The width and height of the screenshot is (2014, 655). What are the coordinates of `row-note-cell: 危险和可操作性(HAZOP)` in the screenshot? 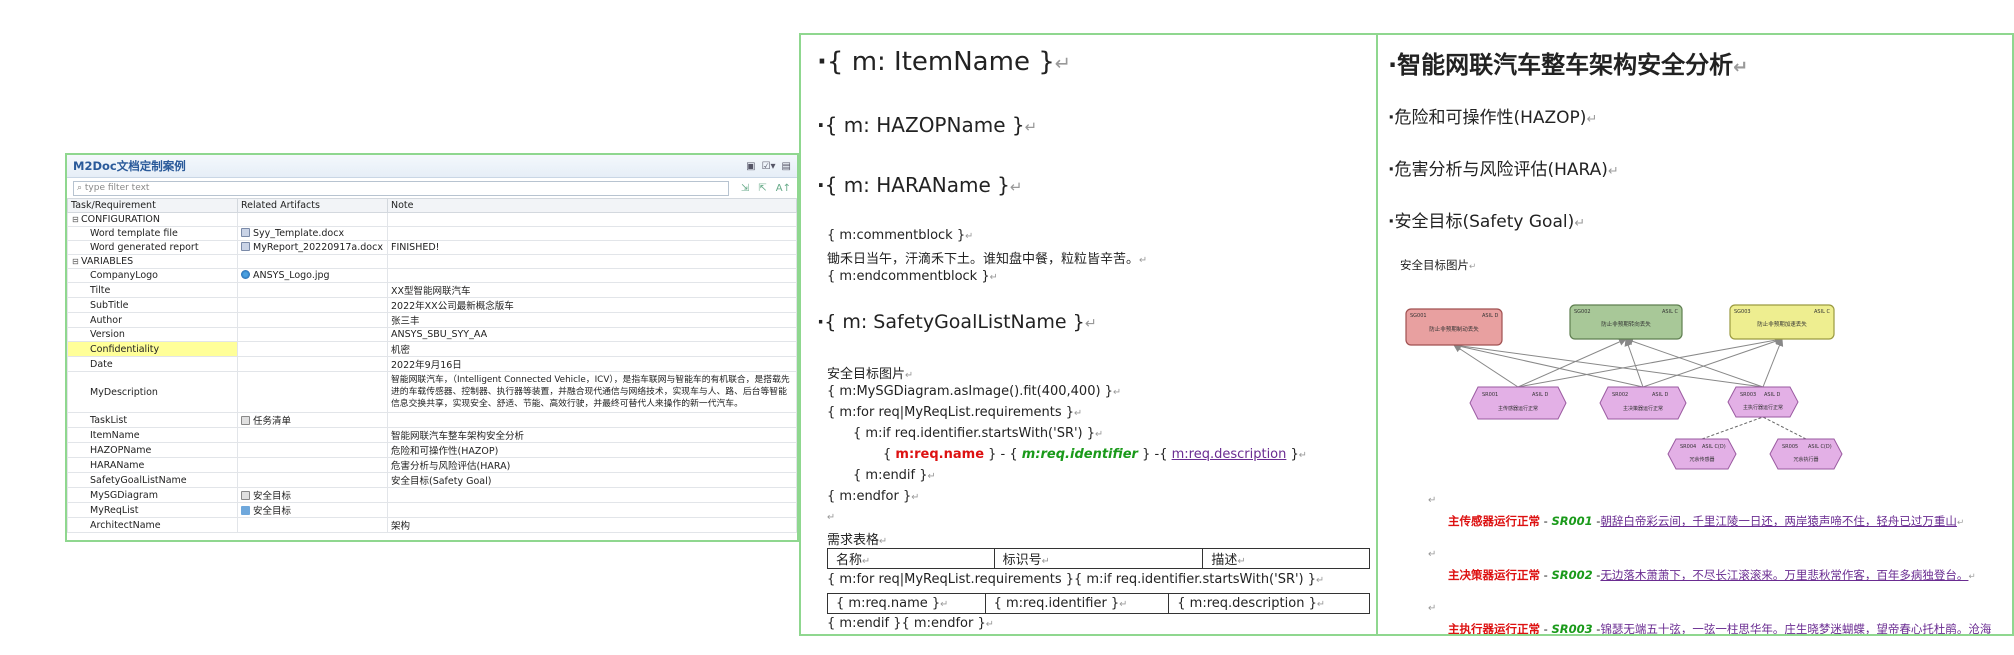 It's located at (592, 450).